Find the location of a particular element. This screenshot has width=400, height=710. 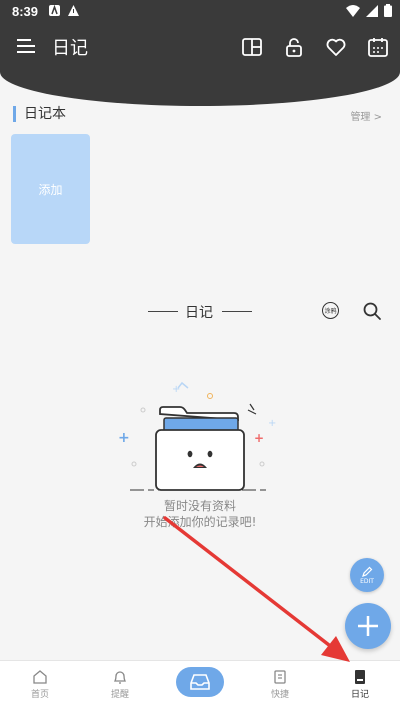

add-notebook-button: 添加 is located at coordinates (50, 189).